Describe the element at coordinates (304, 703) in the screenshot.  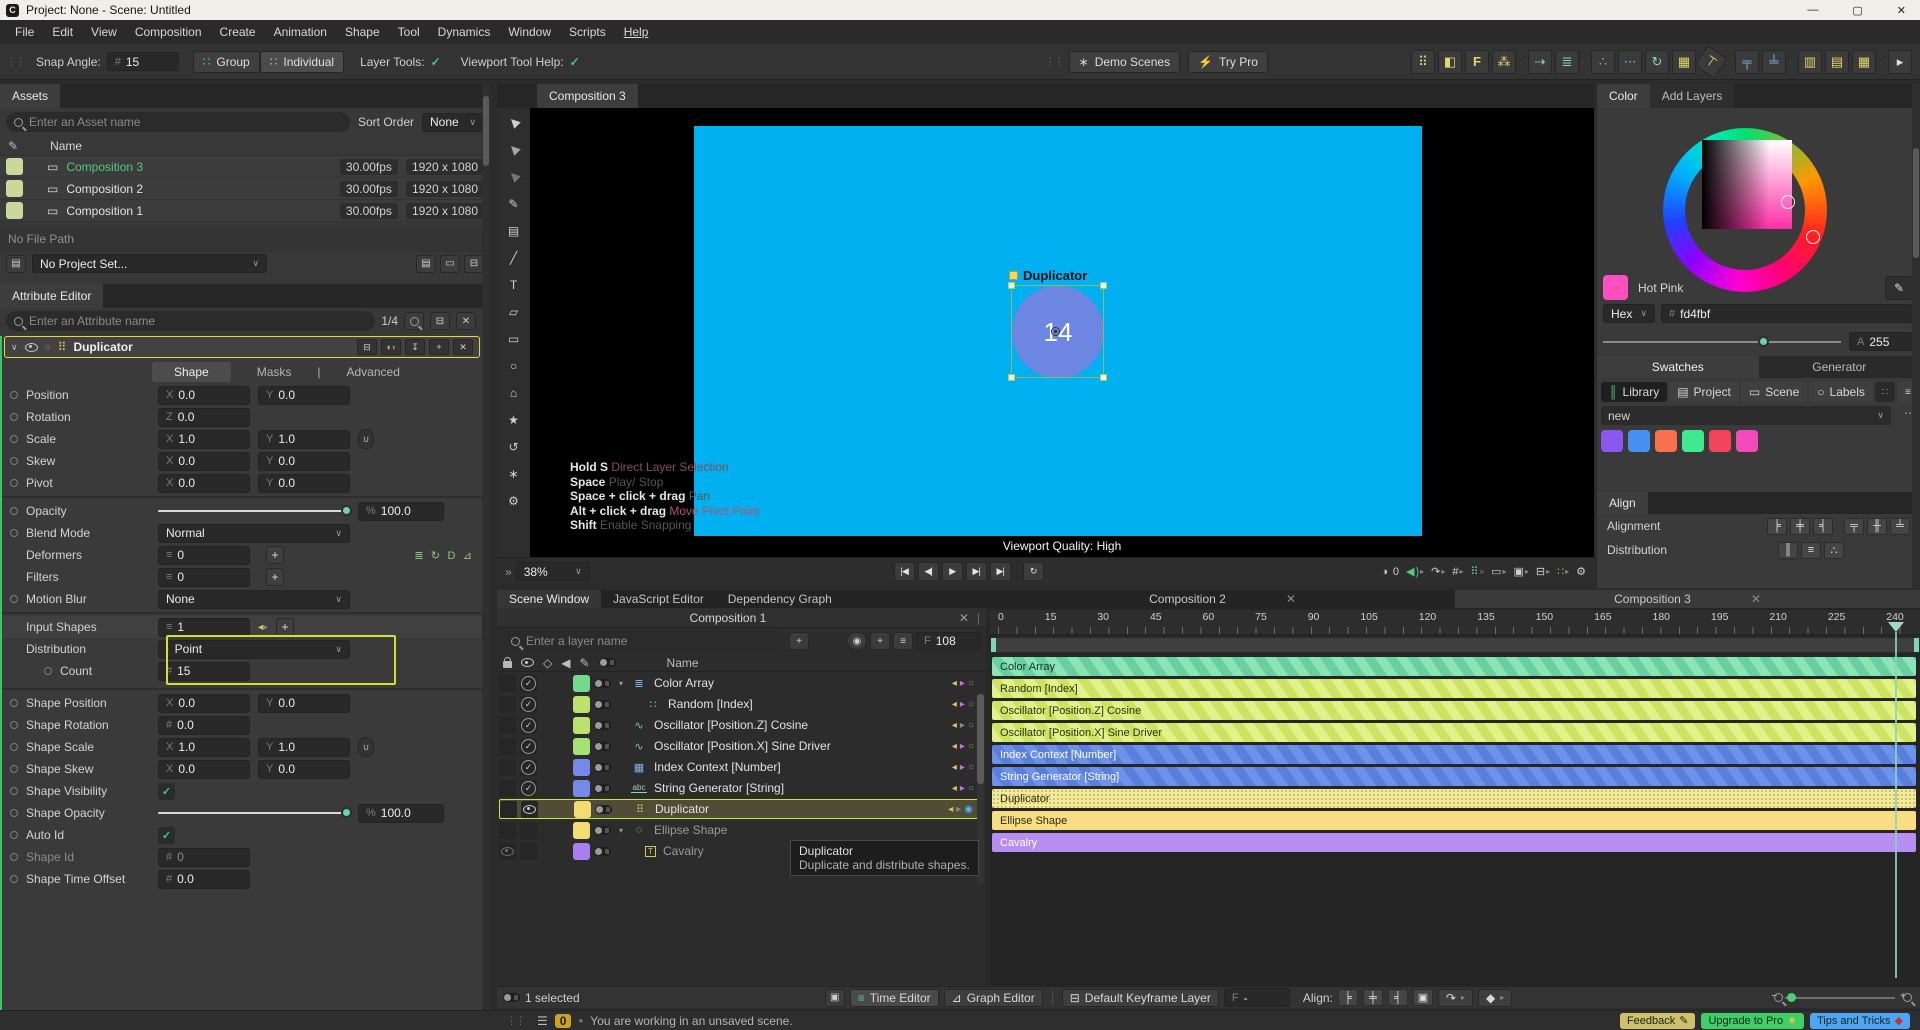
I see `shape-position-y-field: Y 0.0` at that location.